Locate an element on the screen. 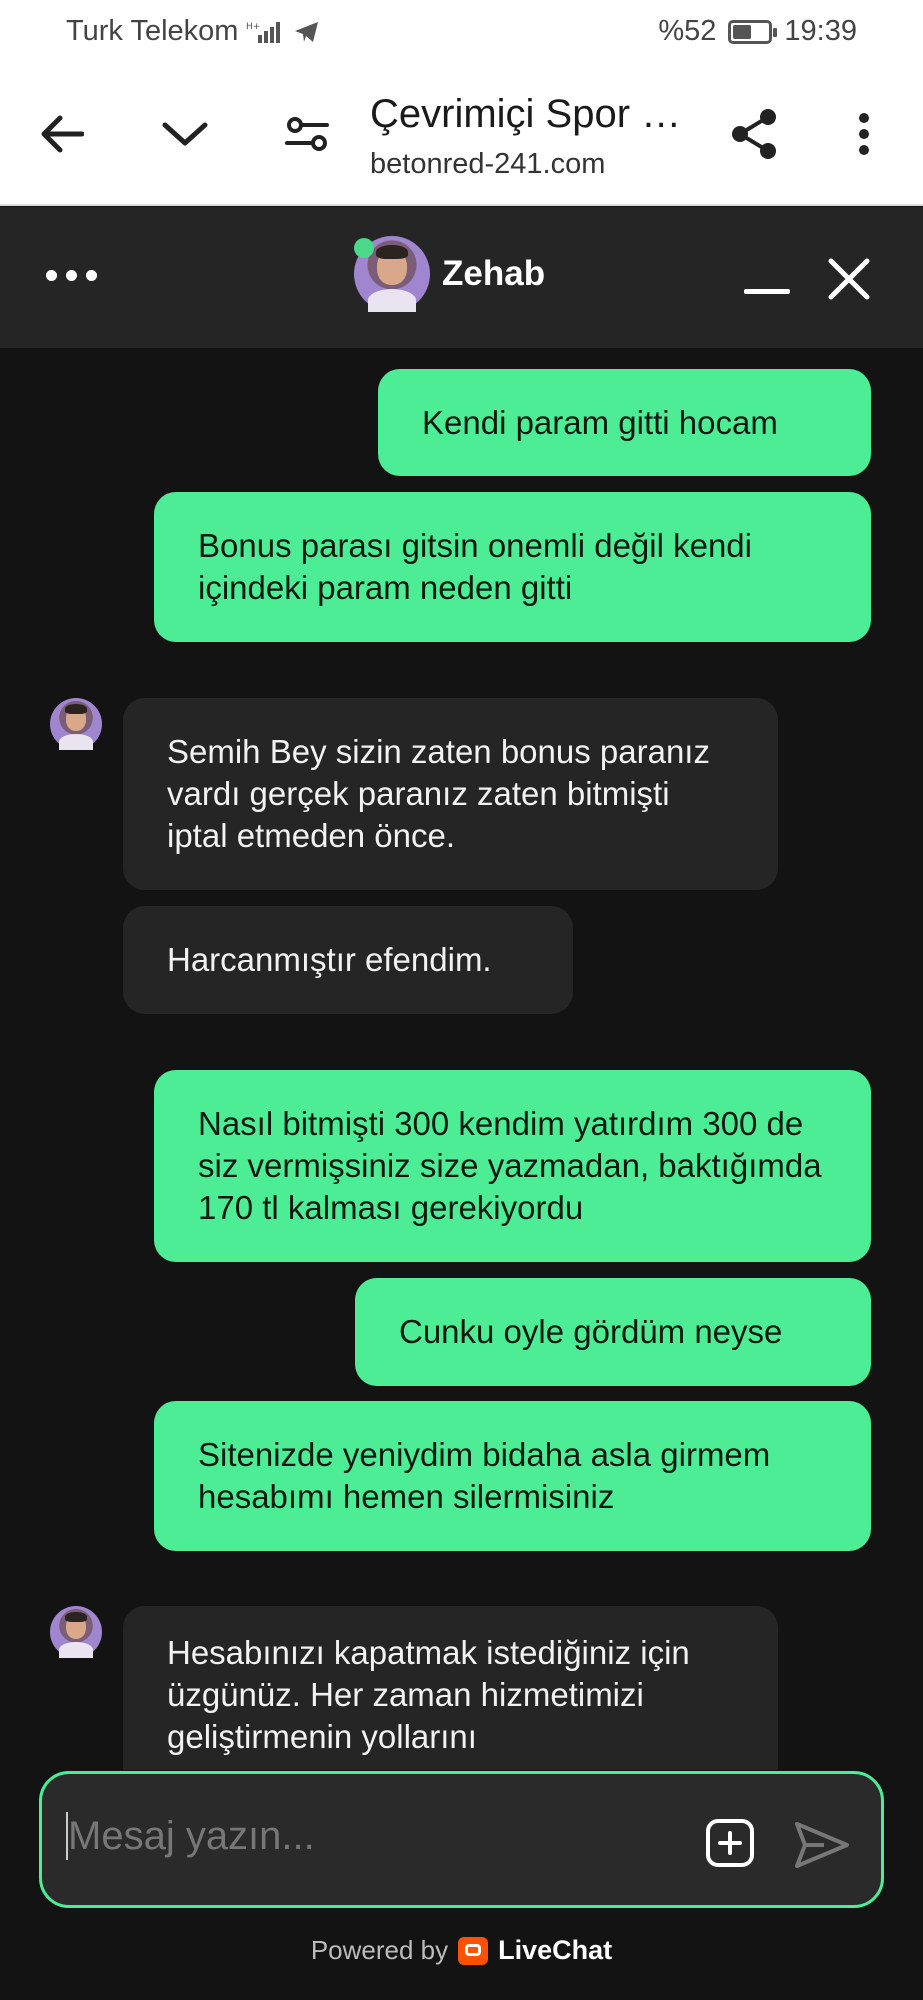 This screenshot has height=2000, width=923. chat-header: Zehab is located at coordinates (461, 277).